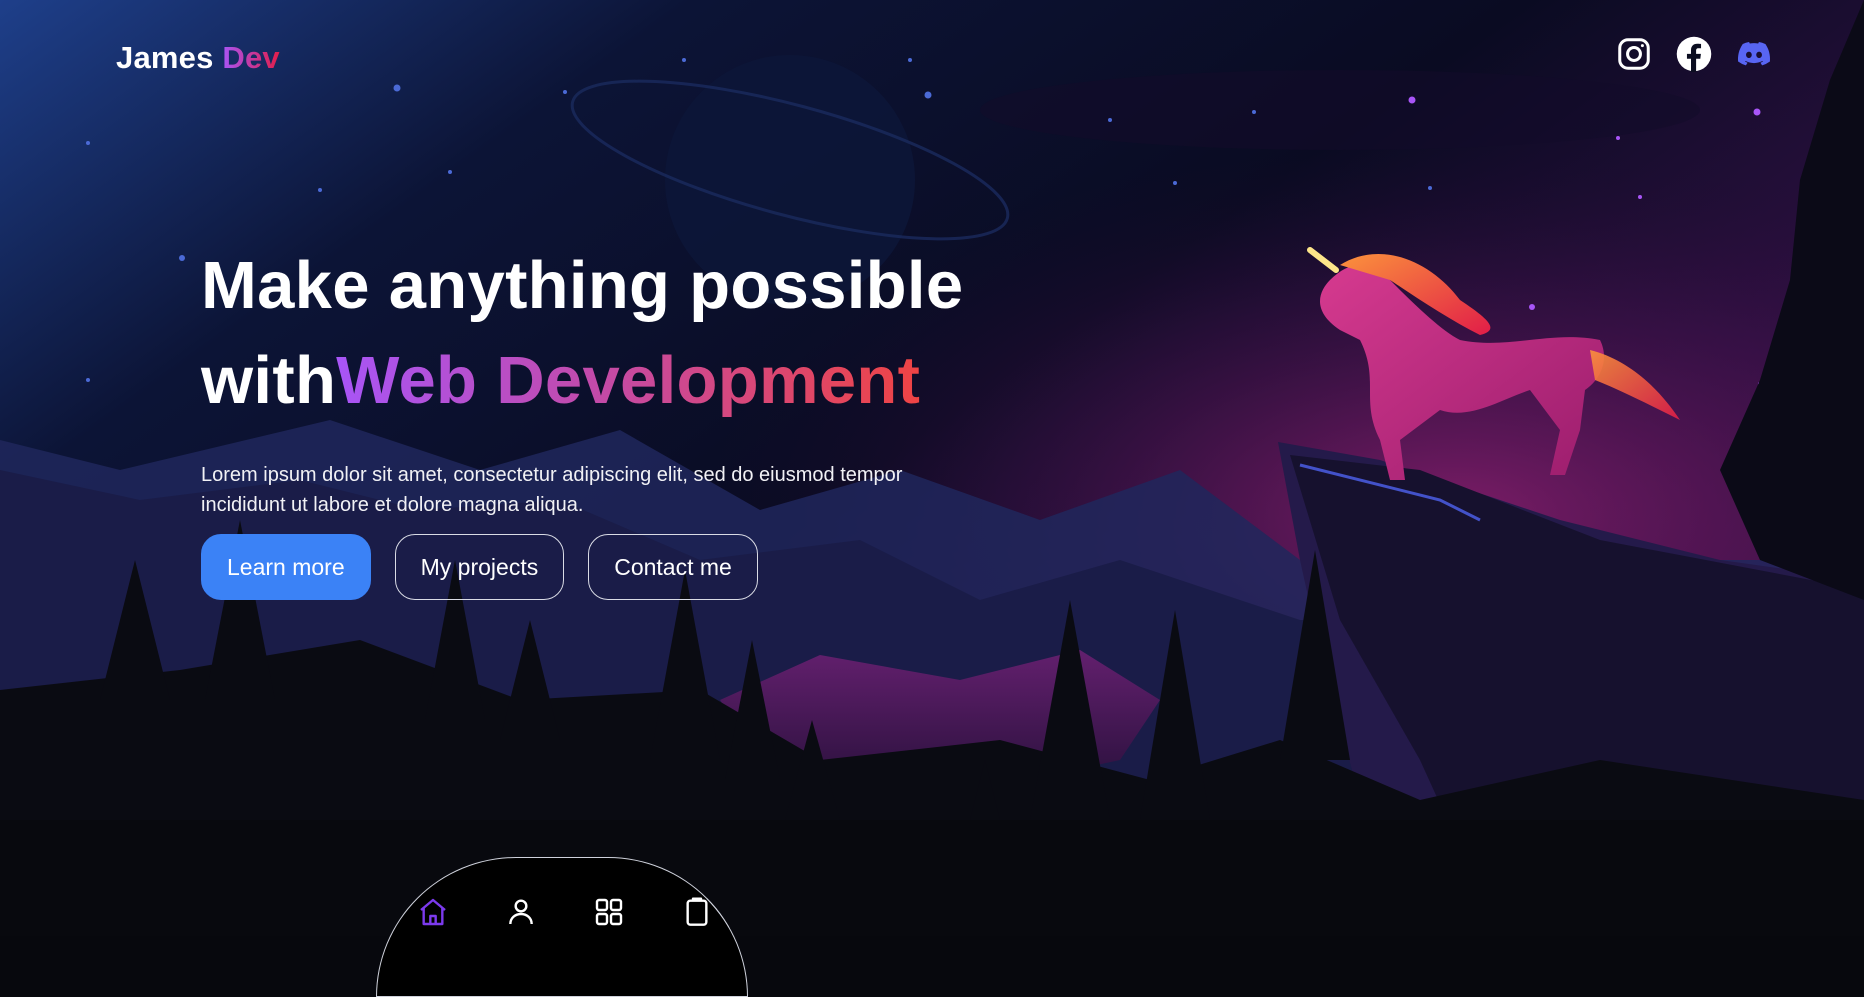 The width and height of the screenshot is (1864, 997). What do you see at coordinates (609, 912) in the screenshot?
I see `grid-icon` at bounding box center [609, 912].